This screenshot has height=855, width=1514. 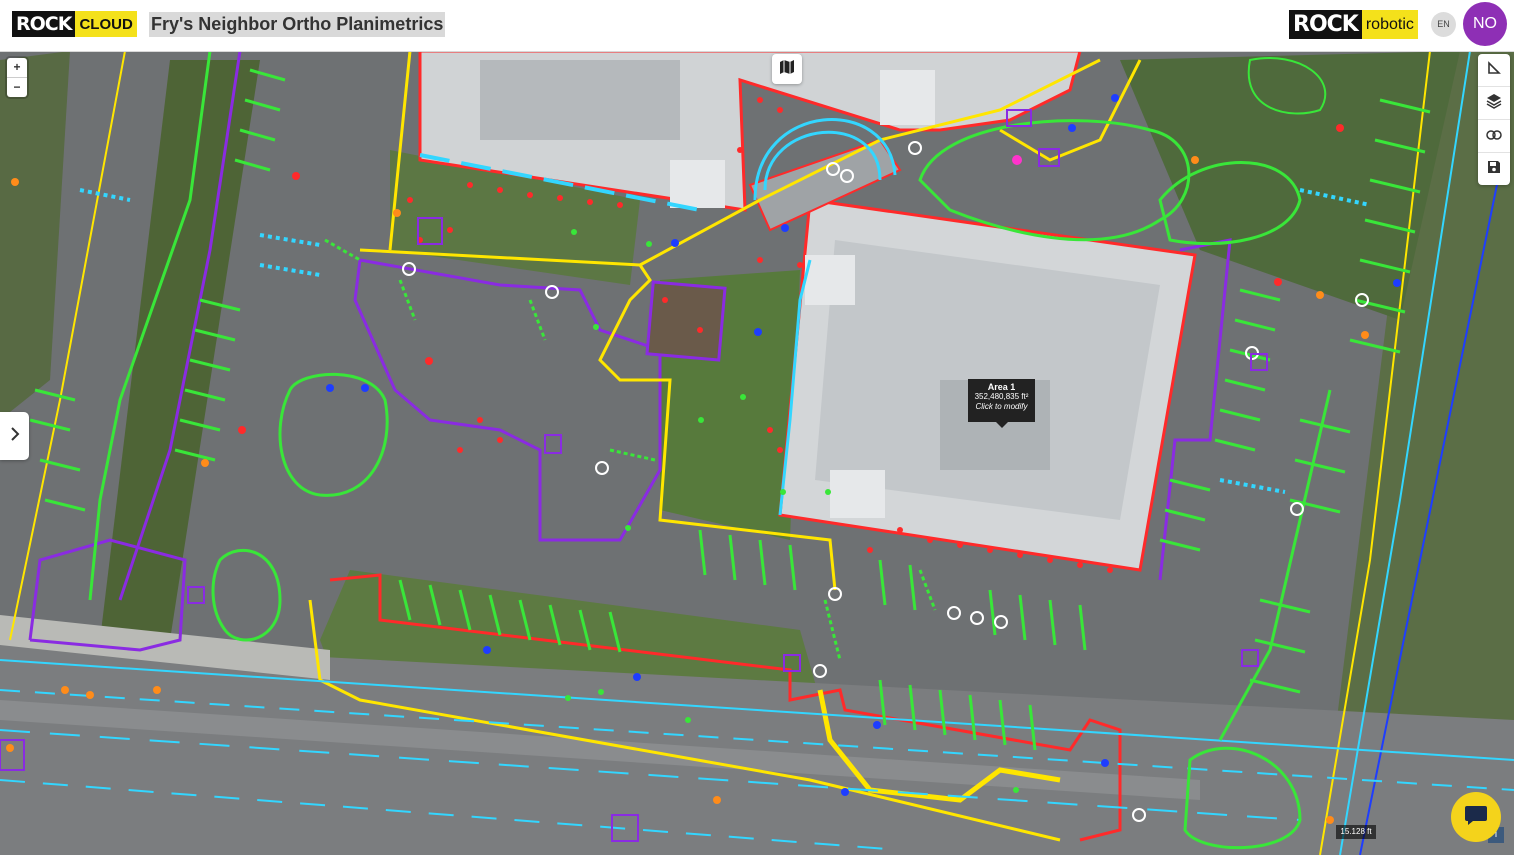 I want to click on area-popup: Area 1 352,480,835 ft² Click to modify, so click(x=1001, y=403).